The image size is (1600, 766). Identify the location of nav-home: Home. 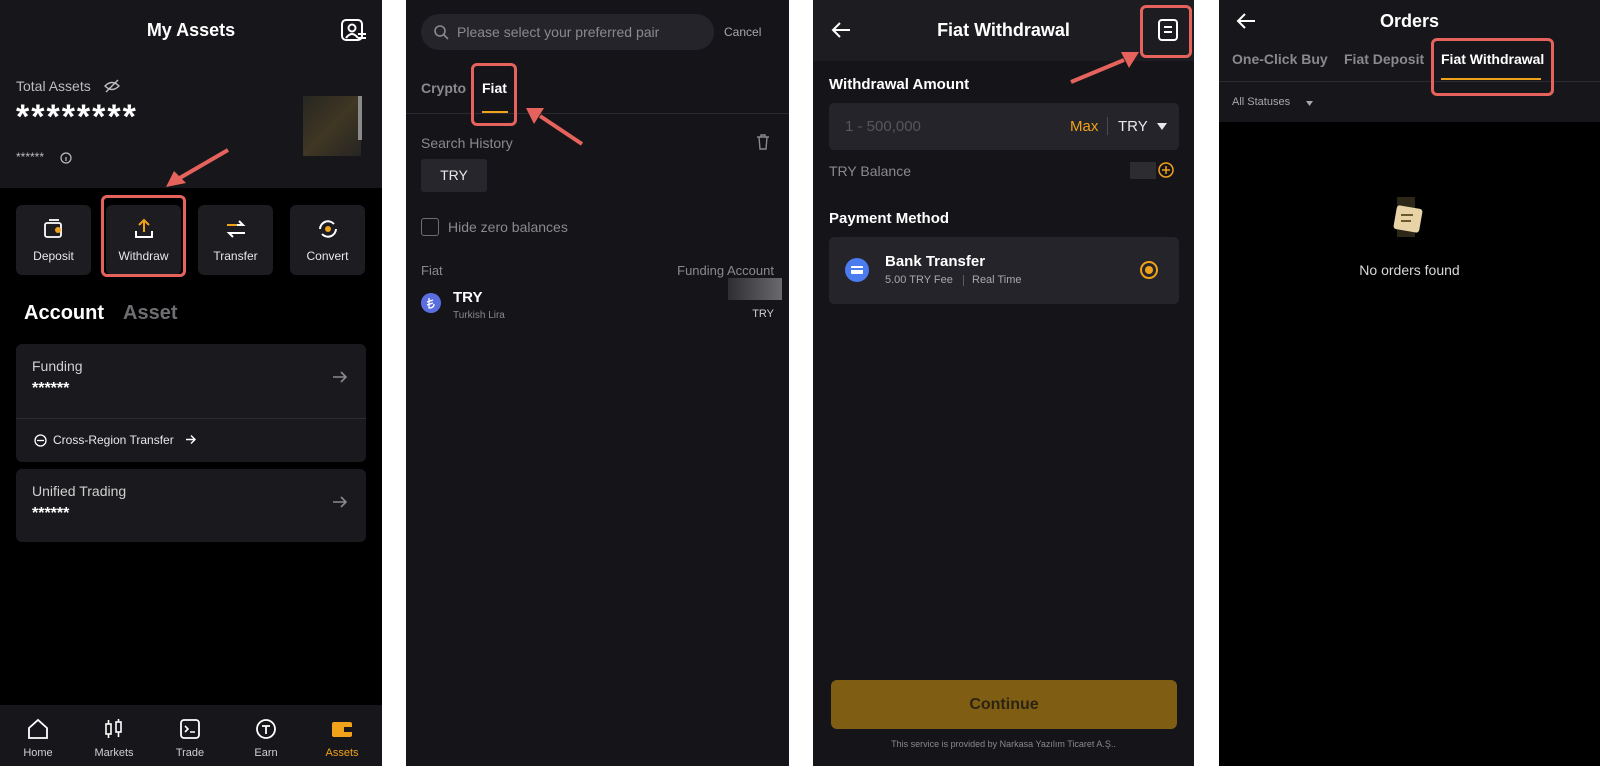
(38, 735).